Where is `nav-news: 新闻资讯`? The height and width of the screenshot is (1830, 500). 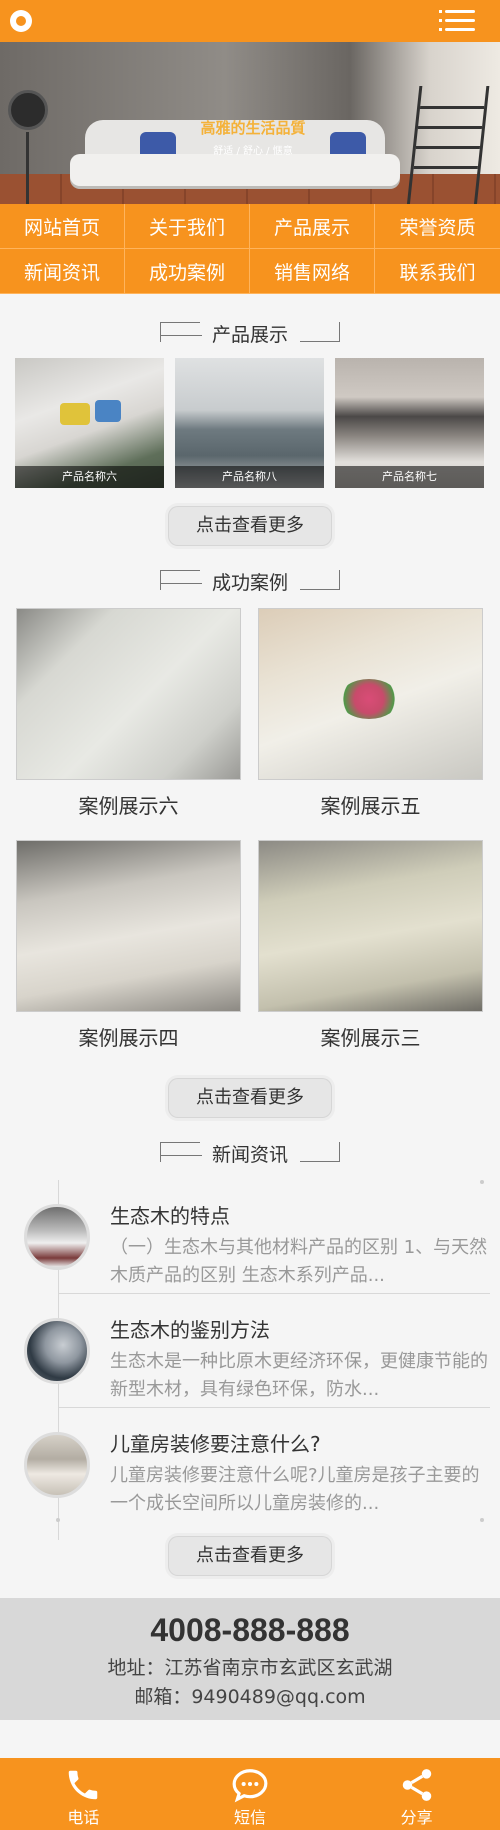 nav-news: 新闻资讯 is located at coordinates (62, 271).